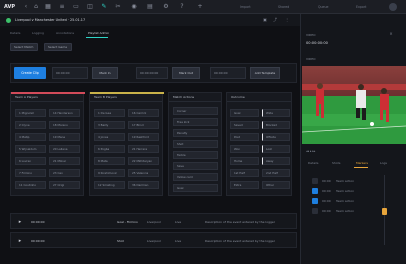 Image resolution: width=406 pixels, height=264 pixels. Describe the element at coordinates (104, 7) in the screenshot. I see `edit-icon: ✎` at that location.